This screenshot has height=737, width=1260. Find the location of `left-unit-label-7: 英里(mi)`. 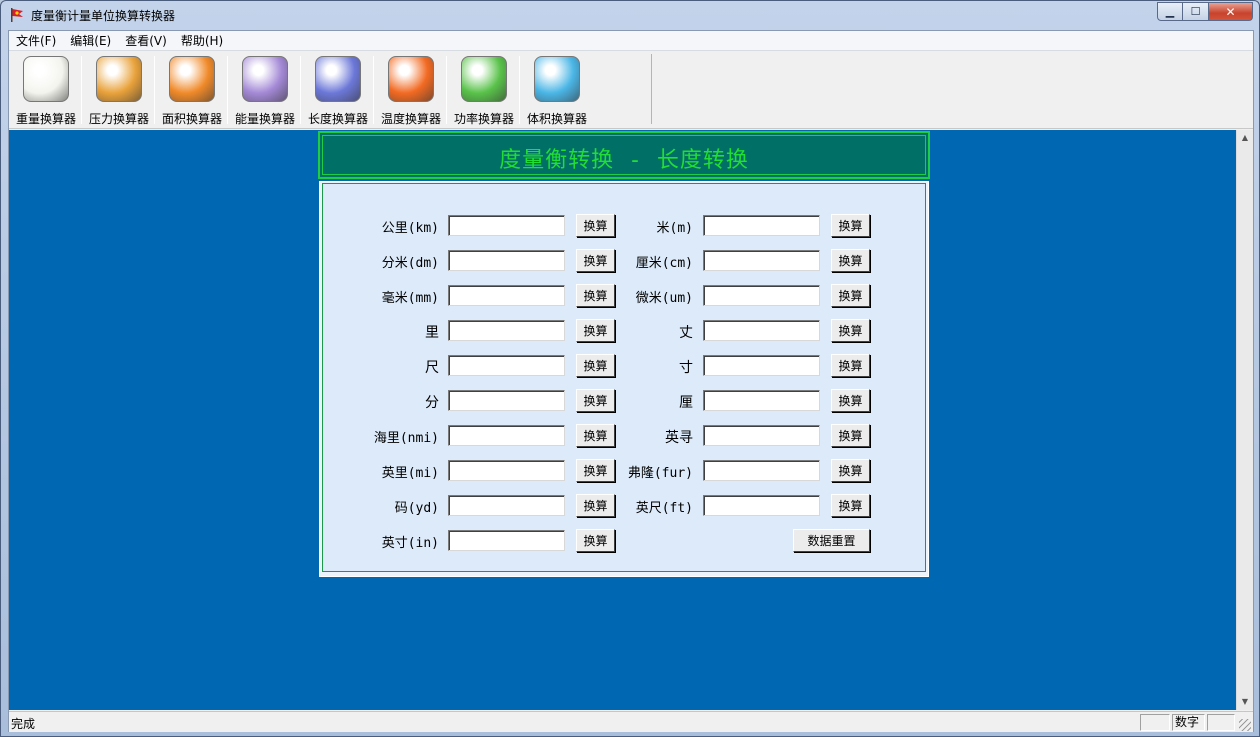

left-unit-label-7: 英里(mi) is located at coordinates (410, 473).